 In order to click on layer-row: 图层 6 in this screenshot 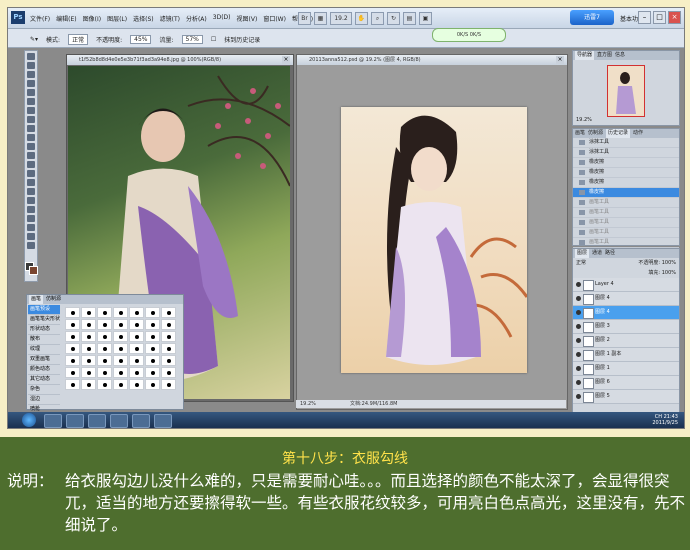, I will do `click(626, 383)`.